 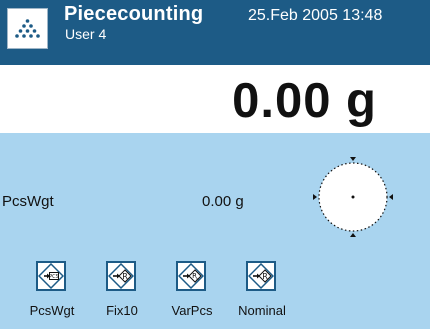 What do you see at coordinates (134, 14) in the screenshot?
I see `application-title: Piececounting` at bounding box center [134, 14].